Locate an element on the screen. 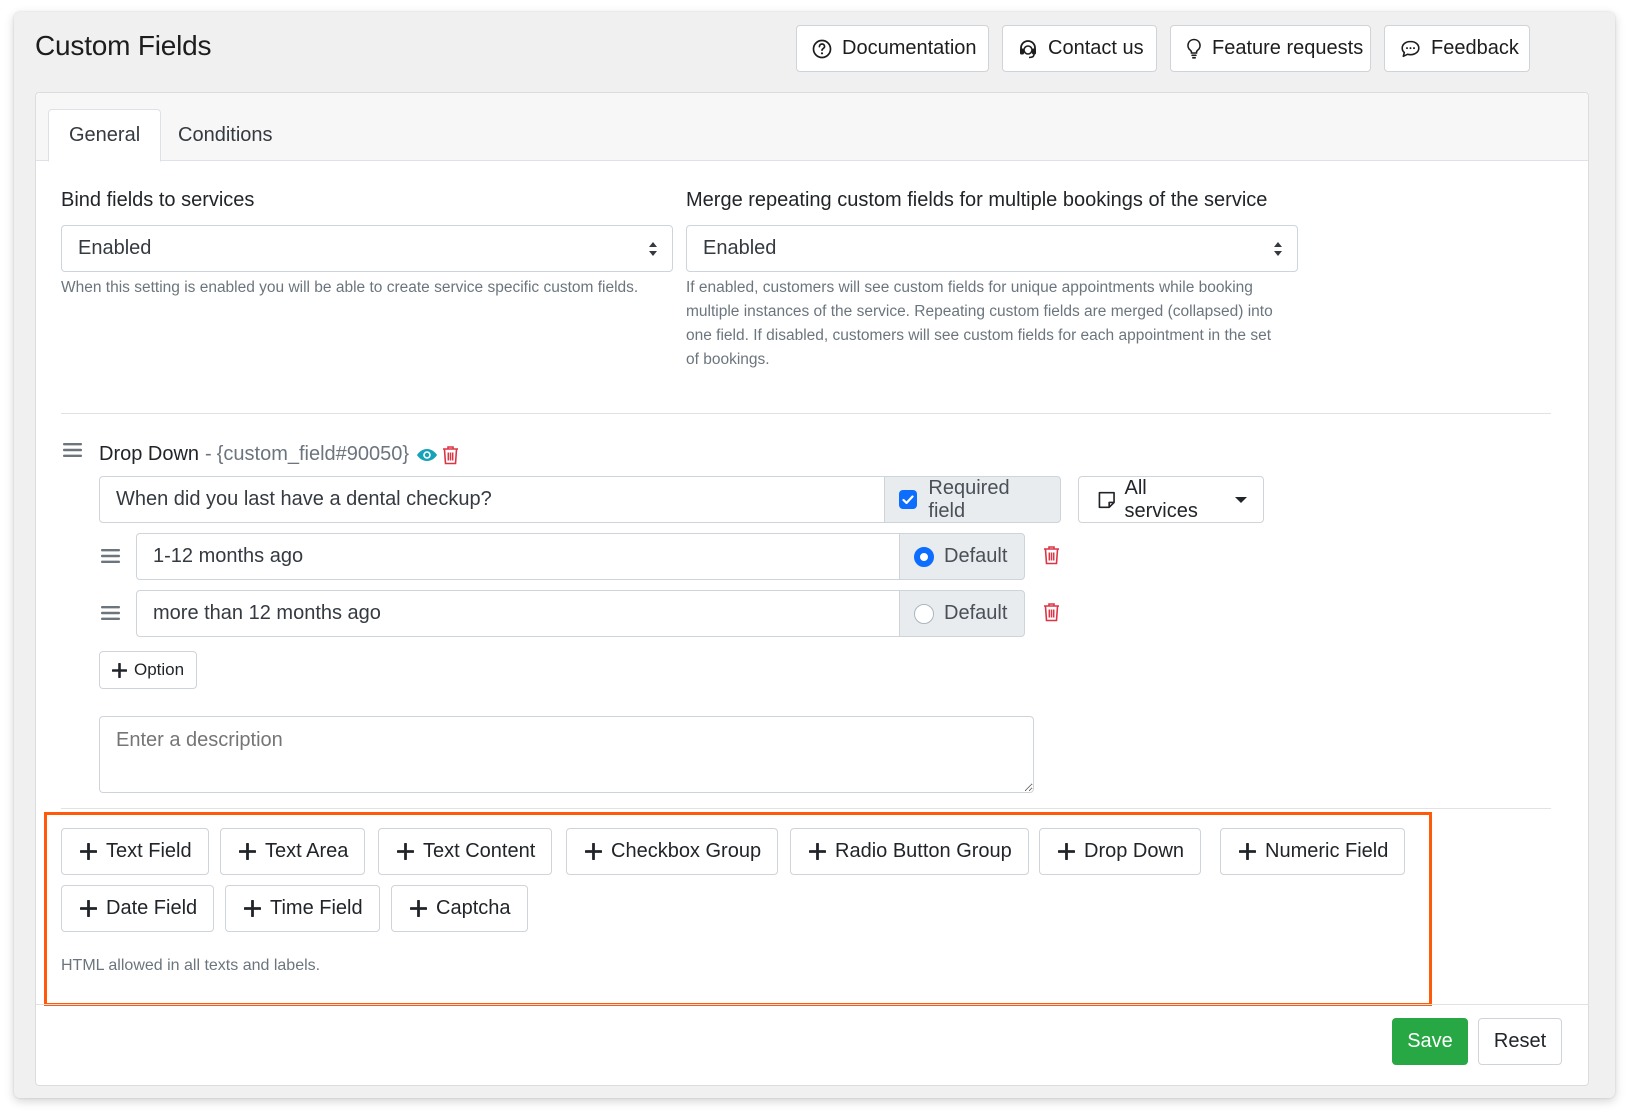 The image size is (1628, 1112). field-type: Drop Down is located at coordinates (149, 454).